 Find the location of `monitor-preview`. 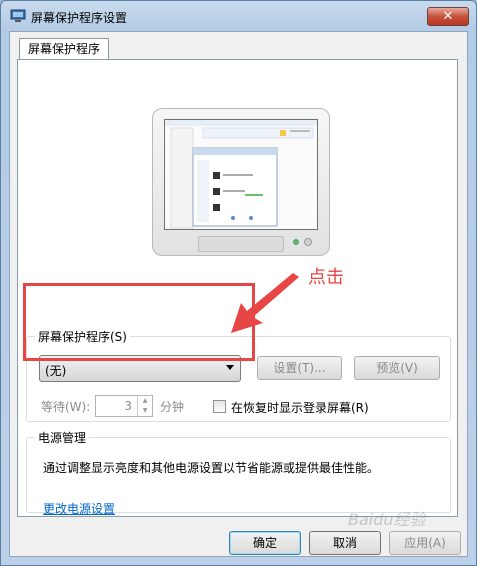

monitor-preview is located at coordinates (241, 182).